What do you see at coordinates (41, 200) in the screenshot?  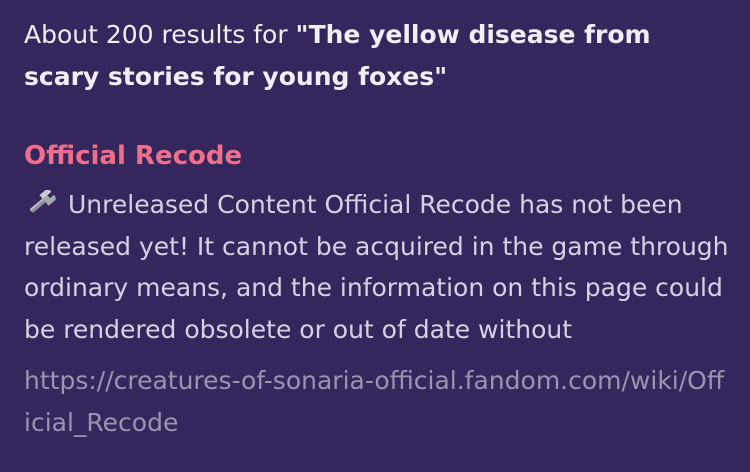 I see `wrench-icon` at bounding box center [41, 200].